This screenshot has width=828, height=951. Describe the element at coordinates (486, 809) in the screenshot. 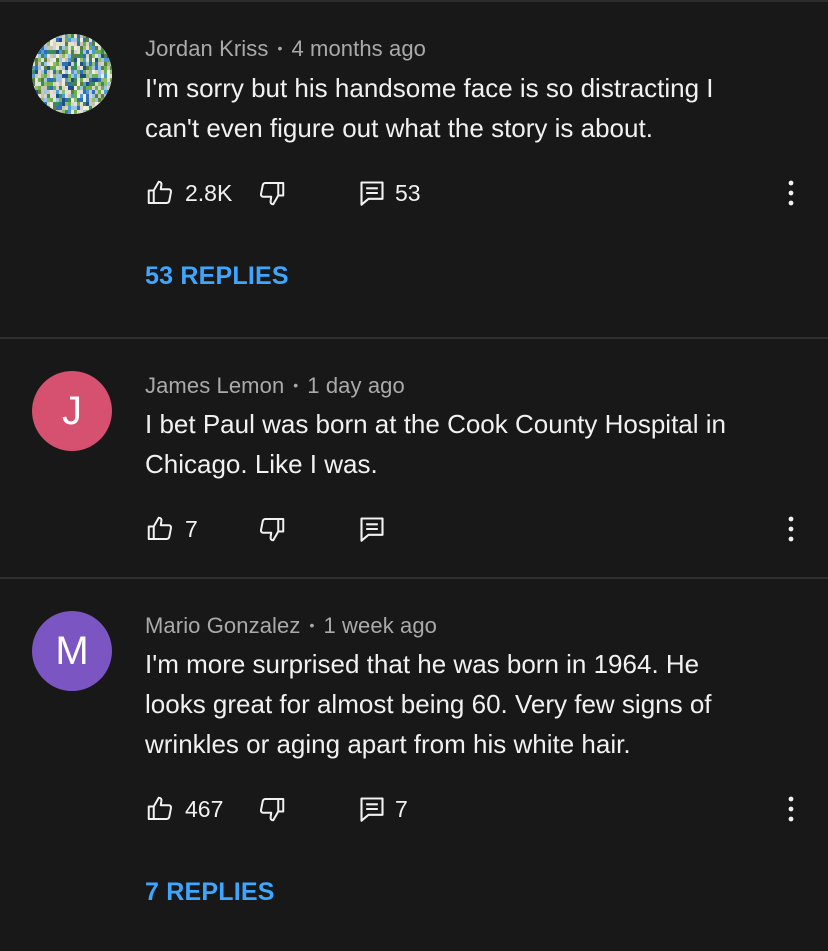

I see `comment-actions: 467 7` at that location.